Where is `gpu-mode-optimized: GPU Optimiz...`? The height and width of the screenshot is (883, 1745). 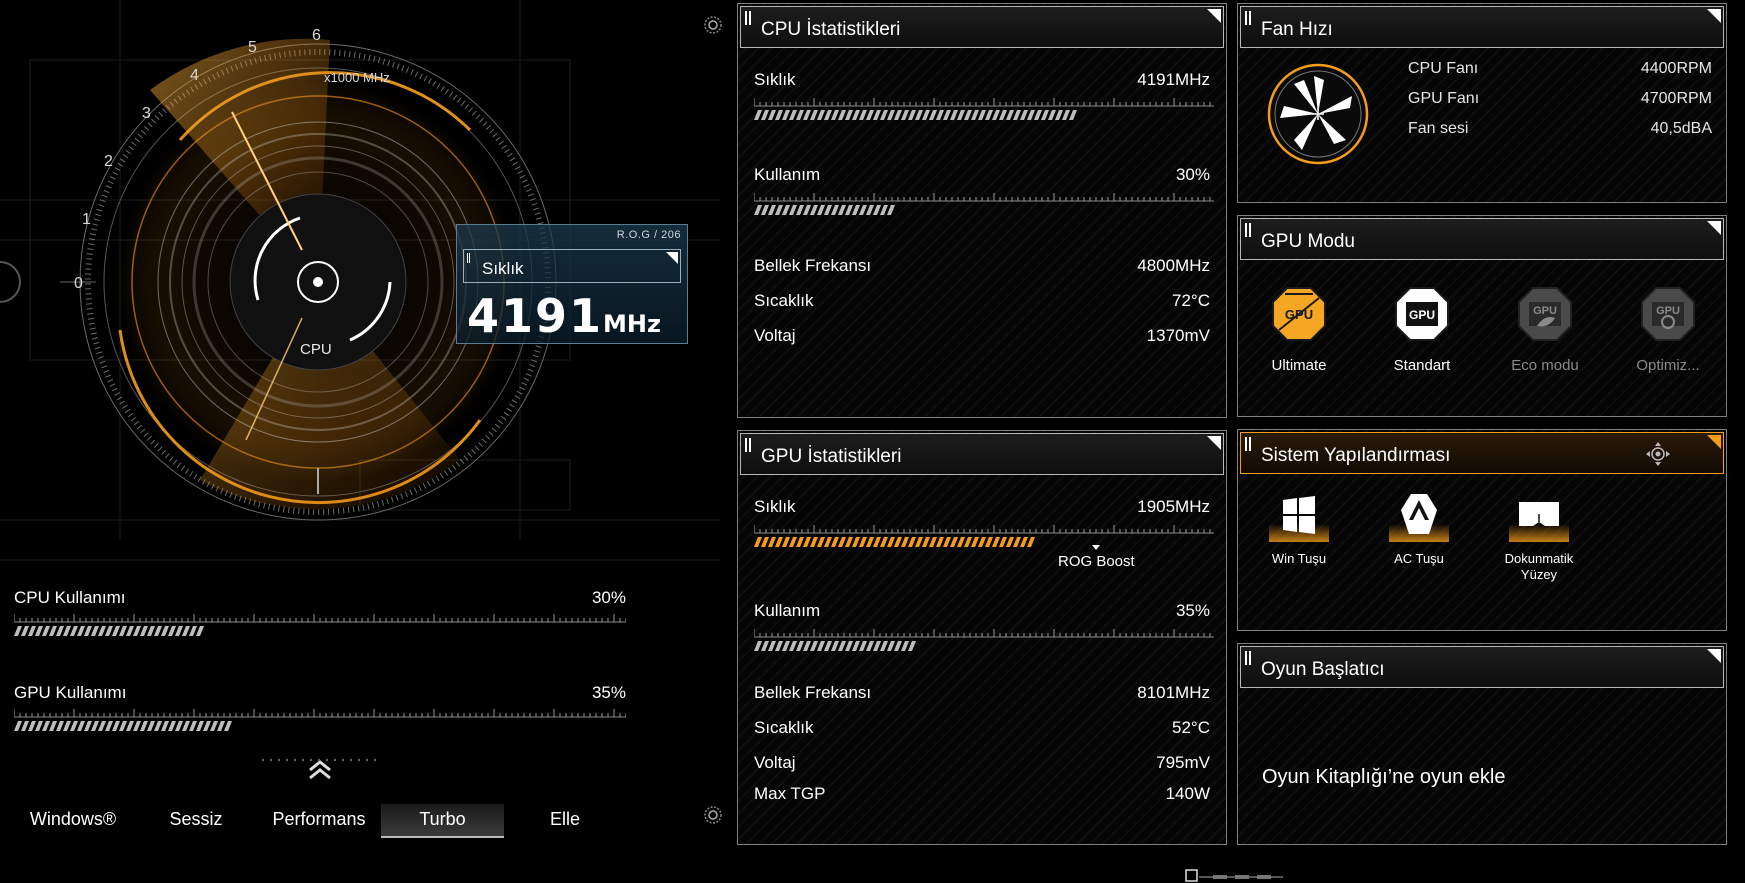 gpu-mode-optimized: GPU Optimiz... is located at coordinates (1668, 329).